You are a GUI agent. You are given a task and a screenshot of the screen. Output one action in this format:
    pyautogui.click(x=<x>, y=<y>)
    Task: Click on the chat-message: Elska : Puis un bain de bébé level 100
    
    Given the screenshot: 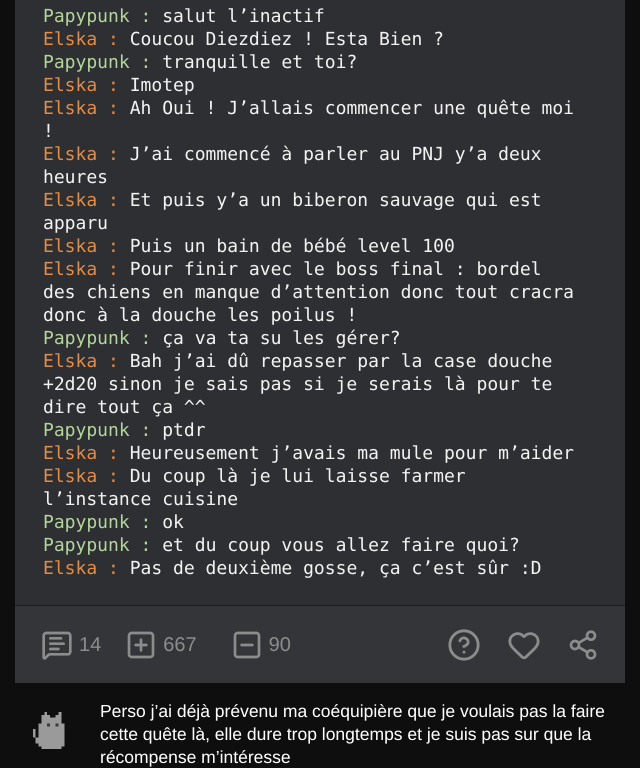 What is the action you would take?
    pyautogui.click(x=249, y=246)
    